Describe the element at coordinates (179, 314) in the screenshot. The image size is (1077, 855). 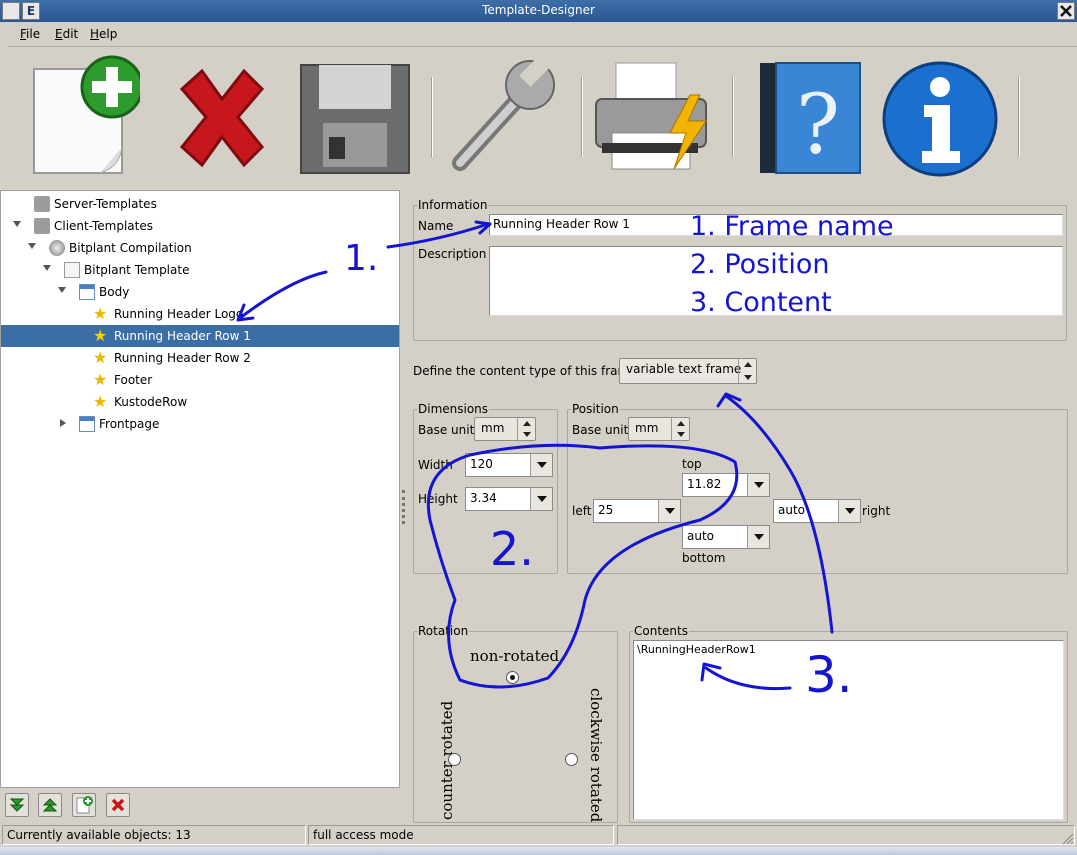
I see `tree-item-label: Running Header Logo` at that location.